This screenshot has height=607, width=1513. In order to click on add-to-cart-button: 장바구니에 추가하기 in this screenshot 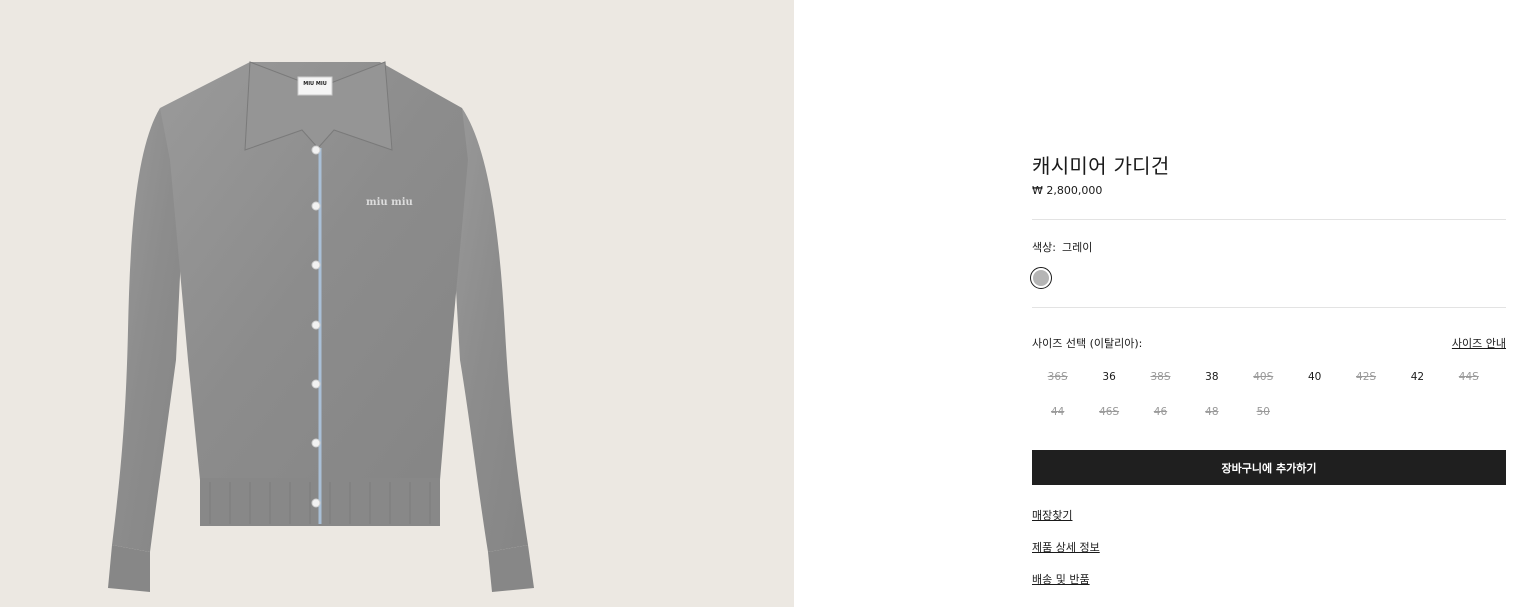, I will do `click(1269, 467)`.